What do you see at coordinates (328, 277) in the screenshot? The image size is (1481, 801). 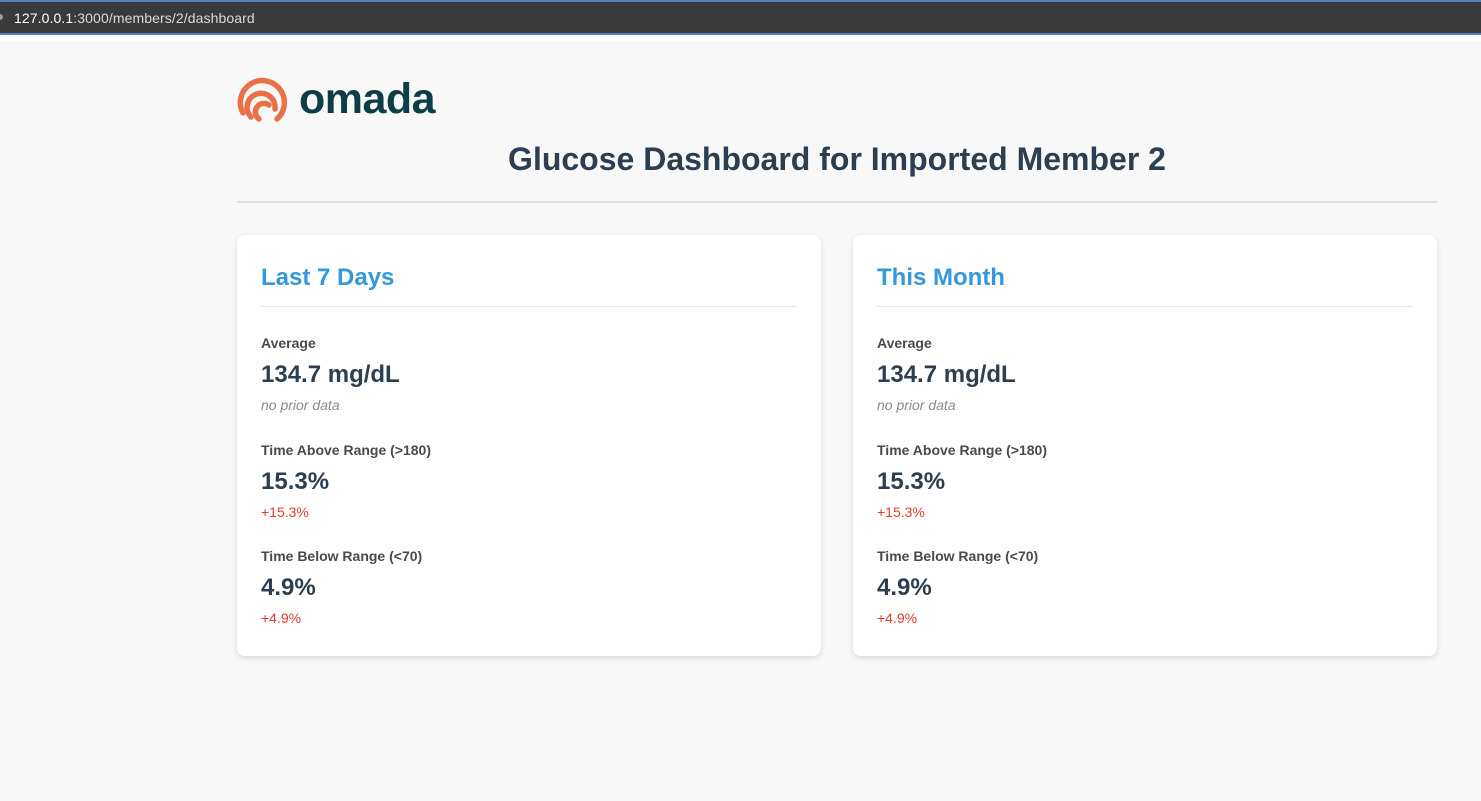 I see `card-title: Last 7 Days` at bounding box center [328, 277].